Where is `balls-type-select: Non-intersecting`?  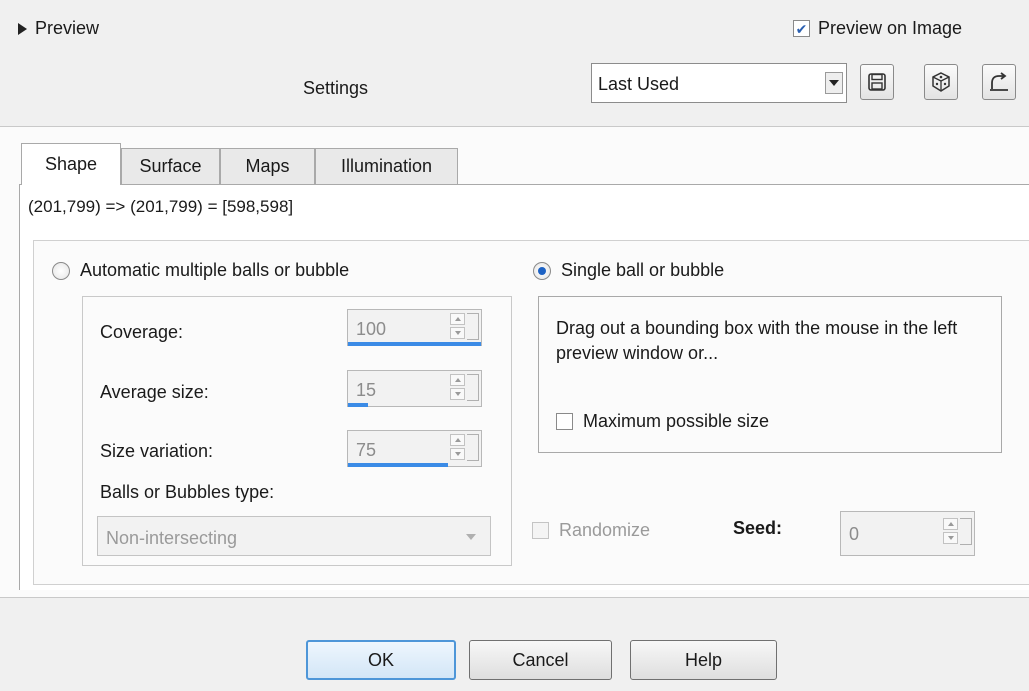 balls-type-select: Non-intersecting is located at coordinates (294, 536).